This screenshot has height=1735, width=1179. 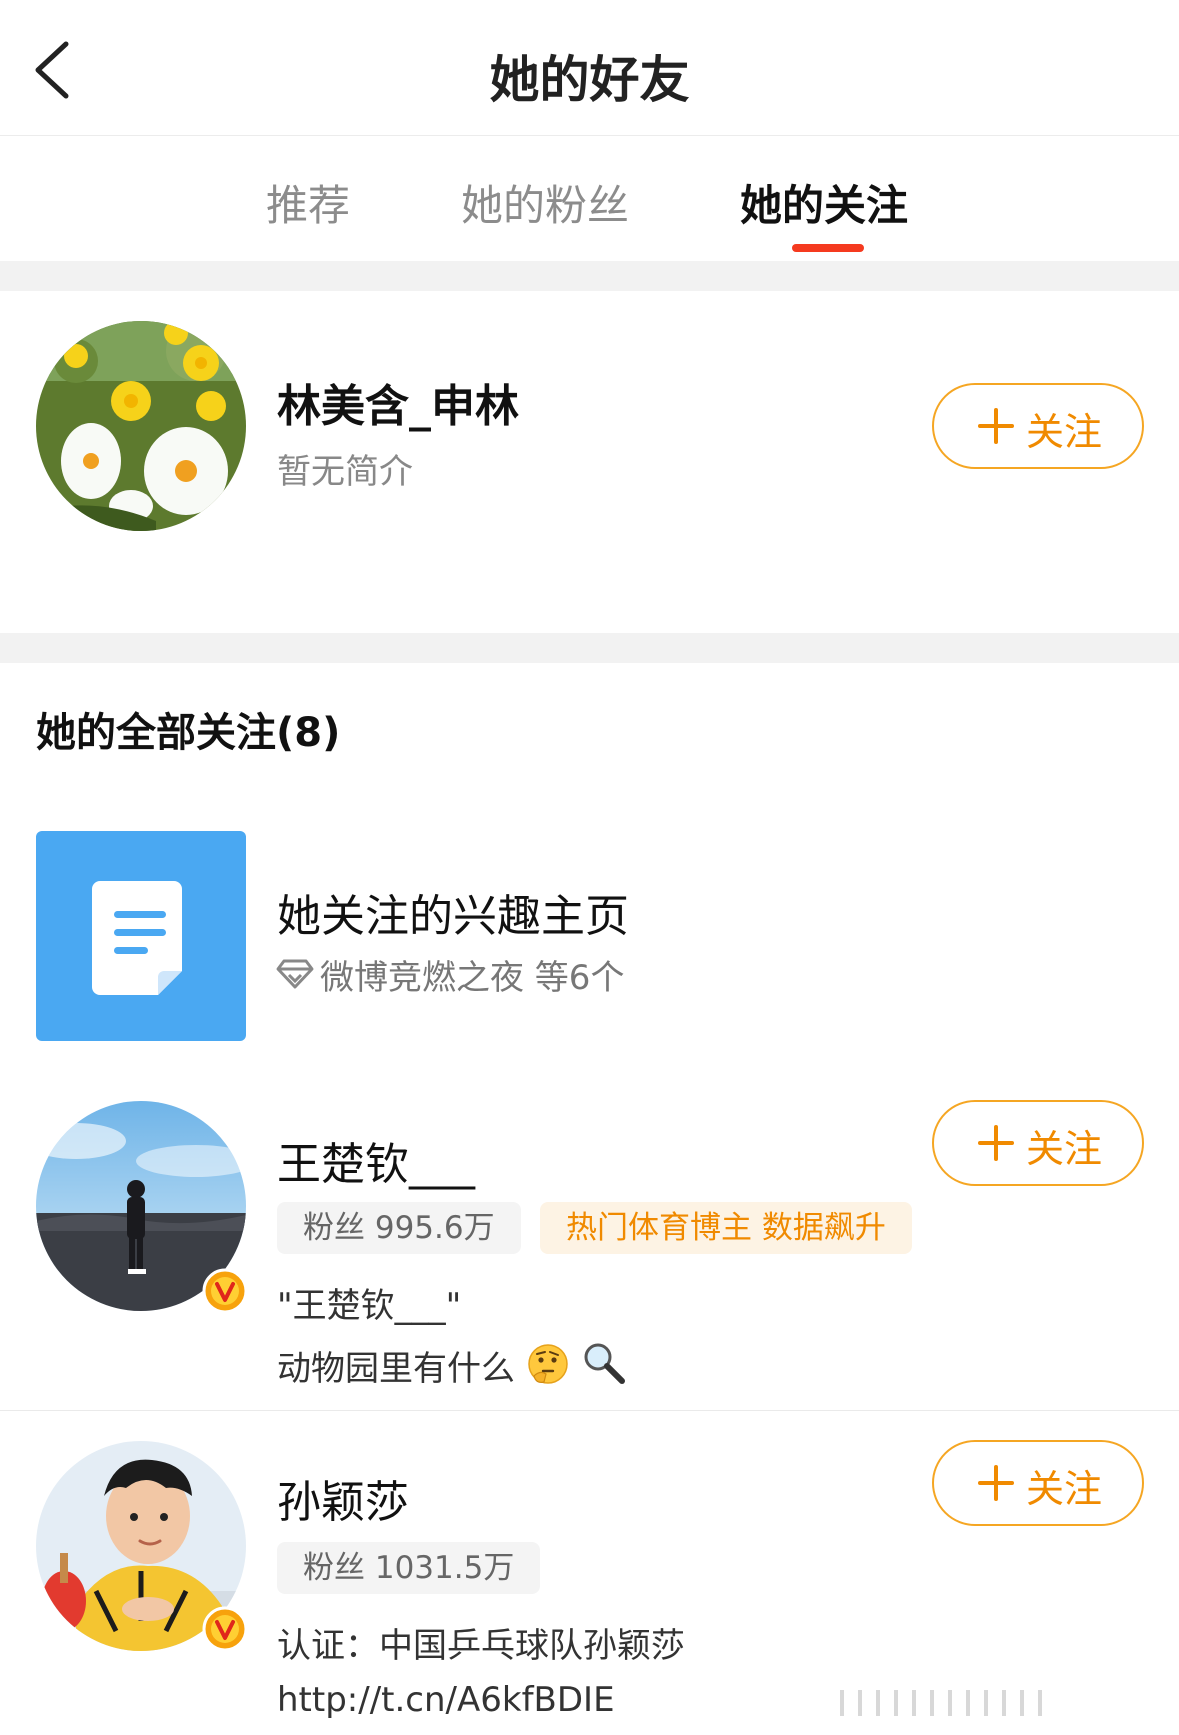 I want to click on user-description-line2: 动物园里有什么, so click(x=452, y=1365).